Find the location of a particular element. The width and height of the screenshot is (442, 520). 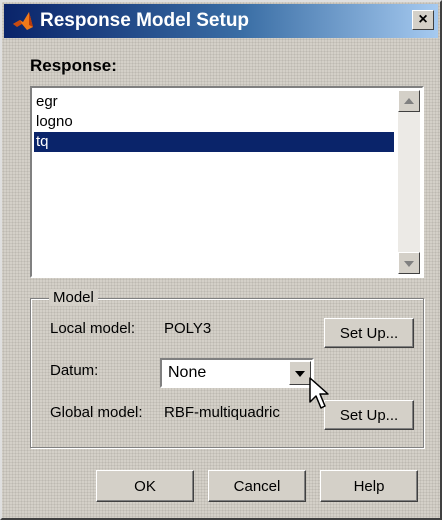

response-list: egr logno tq is located at coordinates (214, 122).